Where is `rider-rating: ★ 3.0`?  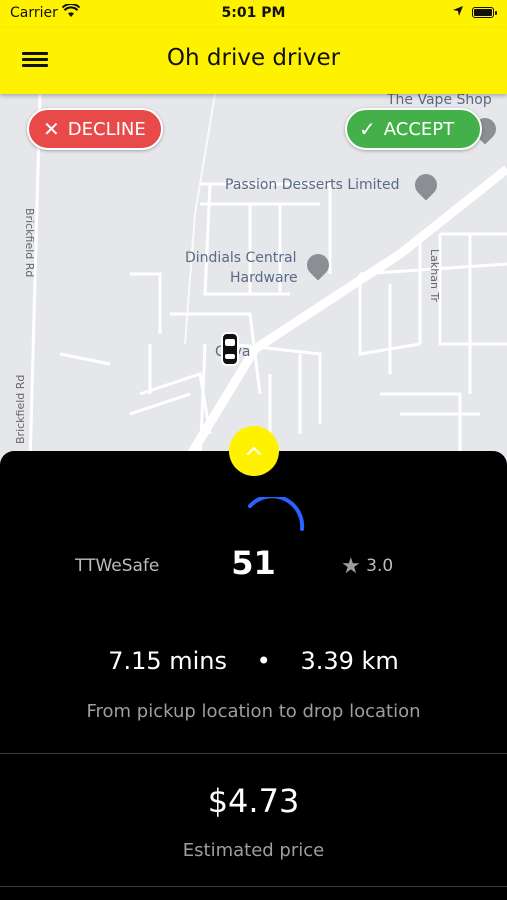 rider-rating: ★ 3.0 is located at coordinates (367, 566).